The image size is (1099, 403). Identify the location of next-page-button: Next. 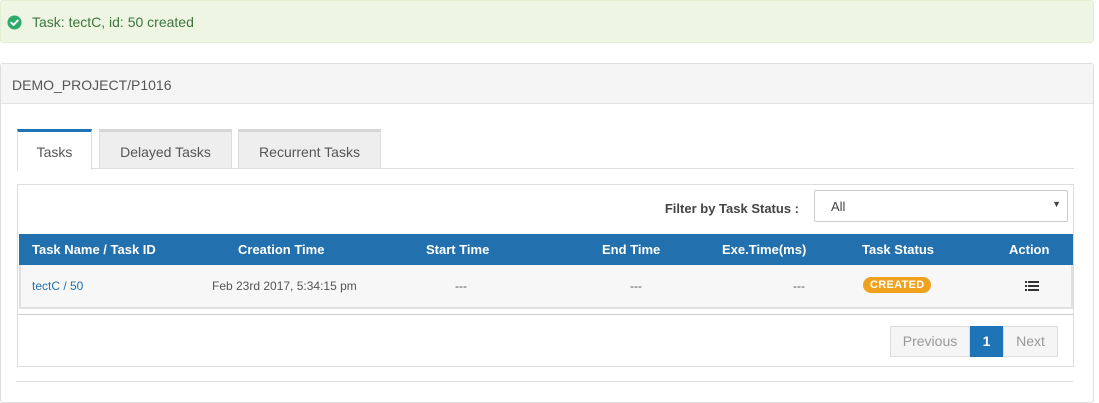
(1030, 341).